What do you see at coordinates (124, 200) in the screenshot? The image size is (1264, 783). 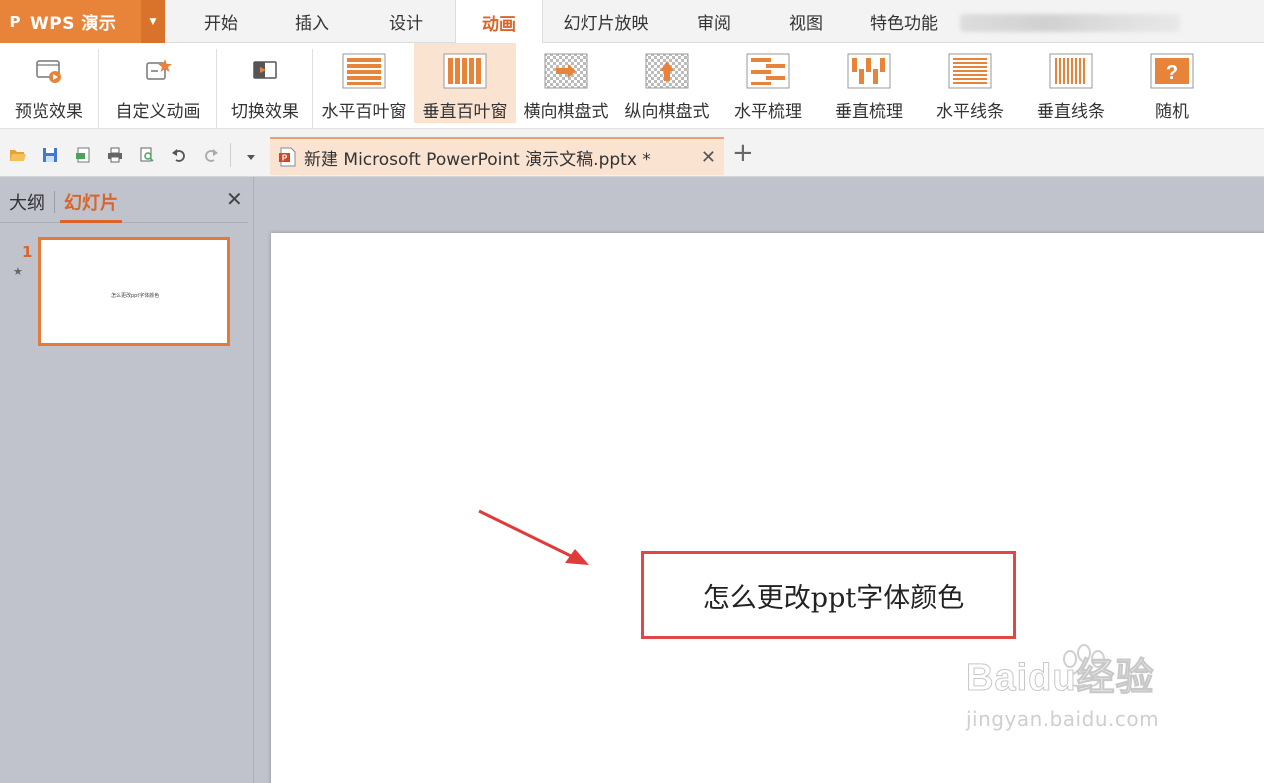 I see `pane-tabs: 大纲 幻灯片 ✕` at bounding box center [124, 200].